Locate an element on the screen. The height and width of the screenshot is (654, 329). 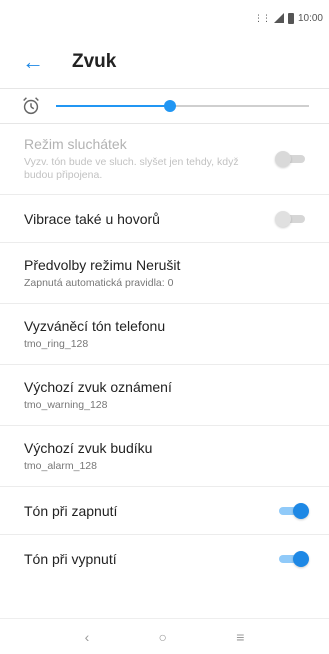
page-title: Zvuk is located at coordinates (94, 61).